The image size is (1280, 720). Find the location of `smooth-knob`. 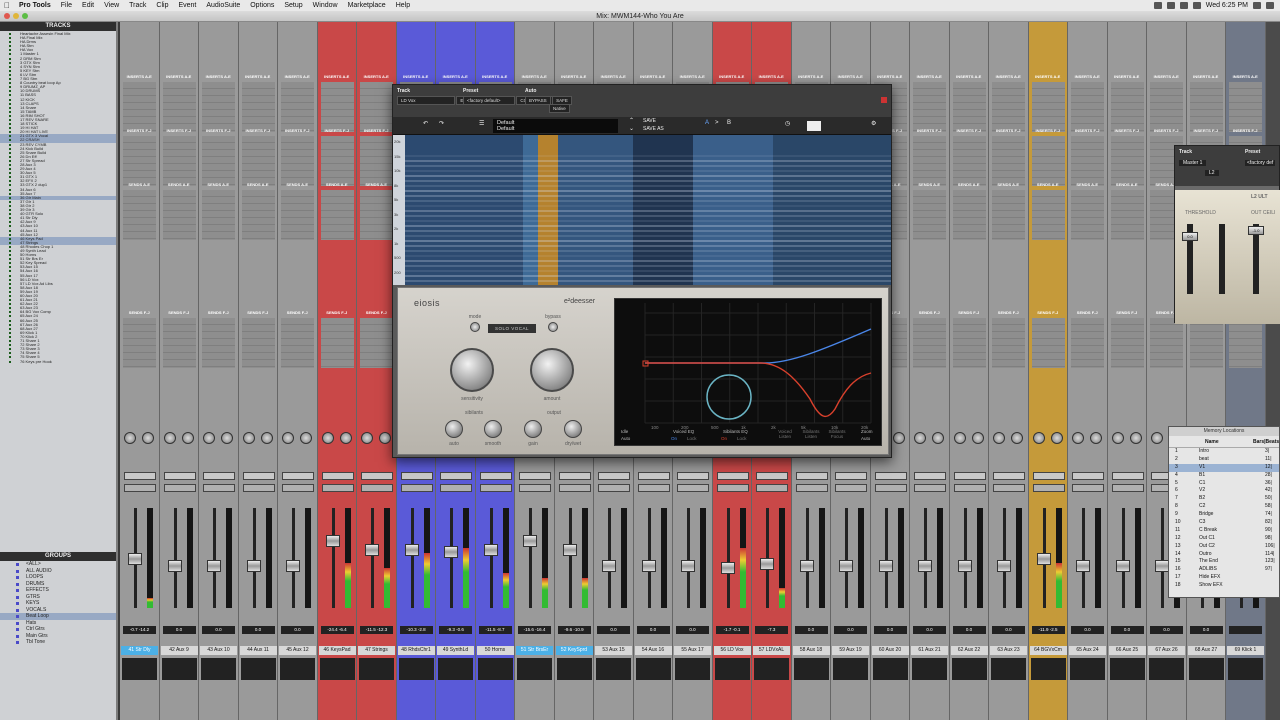

smooth-knob is located at coordinates (493, 429).